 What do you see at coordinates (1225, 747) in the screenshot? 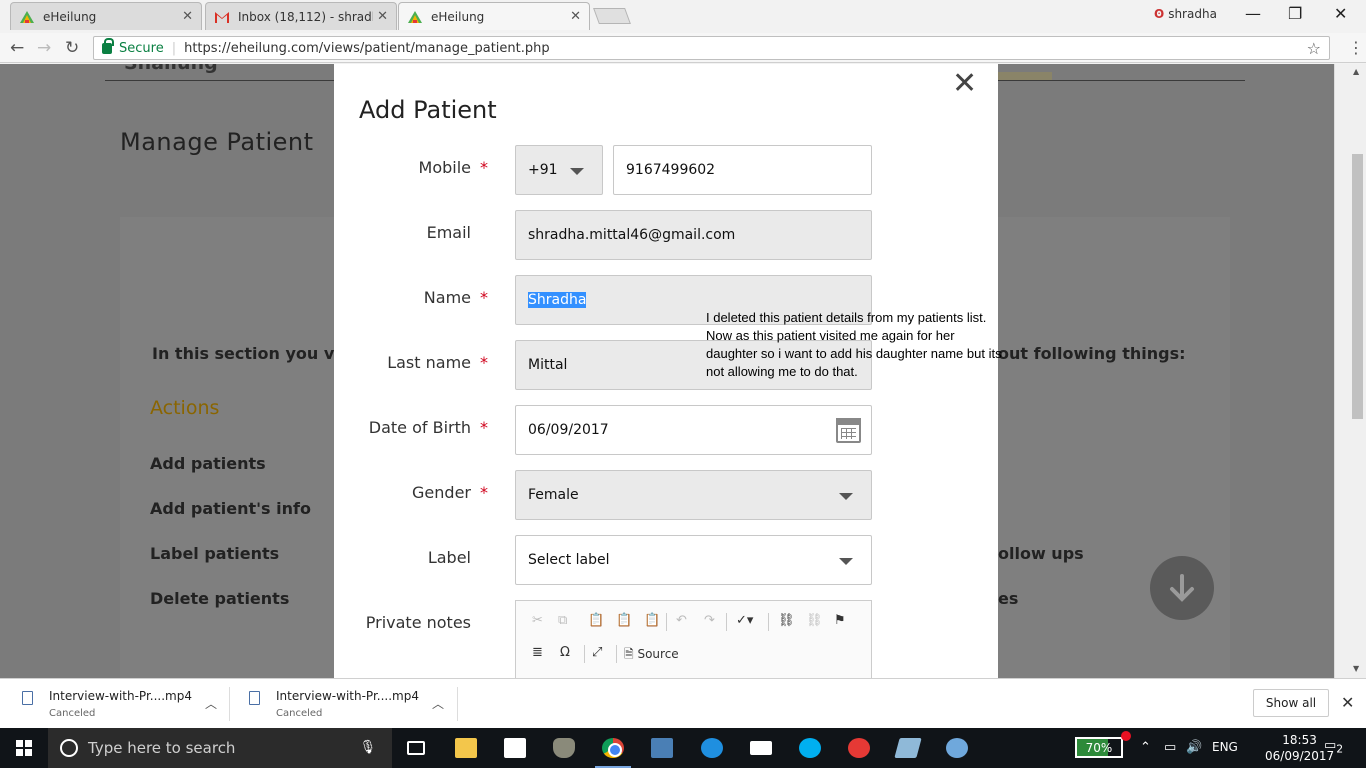
I see `language-indicator: ENG` at bounding box center [1225, 747].